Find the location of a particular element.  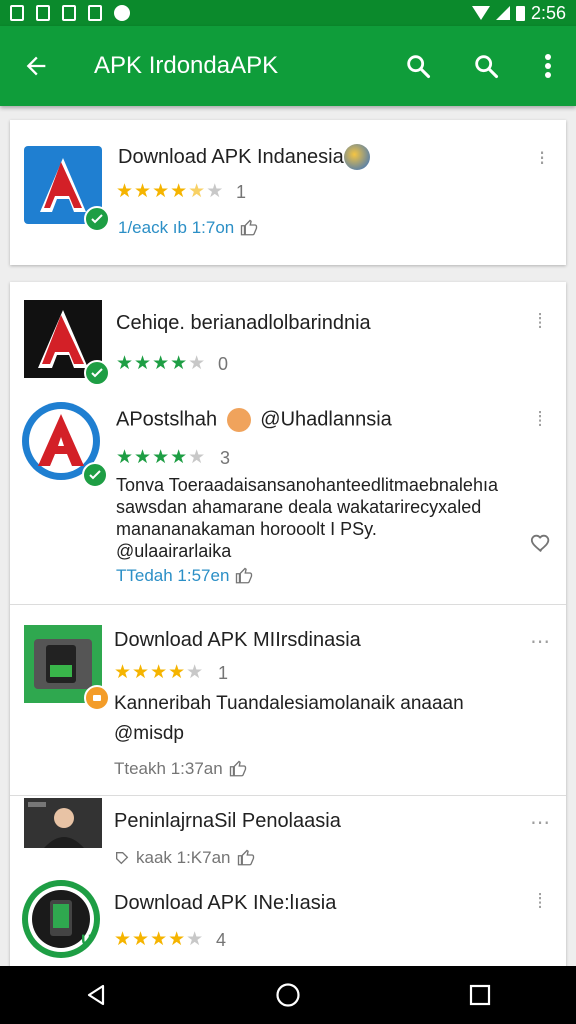

wifi-icon is located at coordinates (480, 13).